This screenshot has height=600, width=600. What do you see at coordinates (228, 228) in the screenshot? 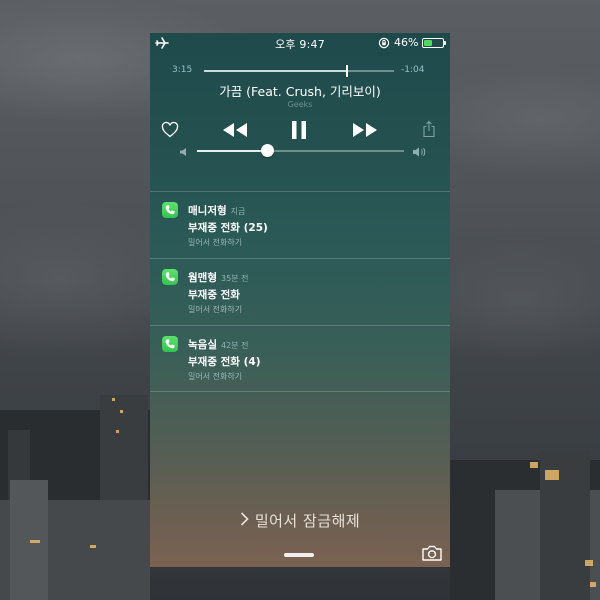
I see `notification-body: 부재중 전화 (25)` at bounding box center [228, 228].